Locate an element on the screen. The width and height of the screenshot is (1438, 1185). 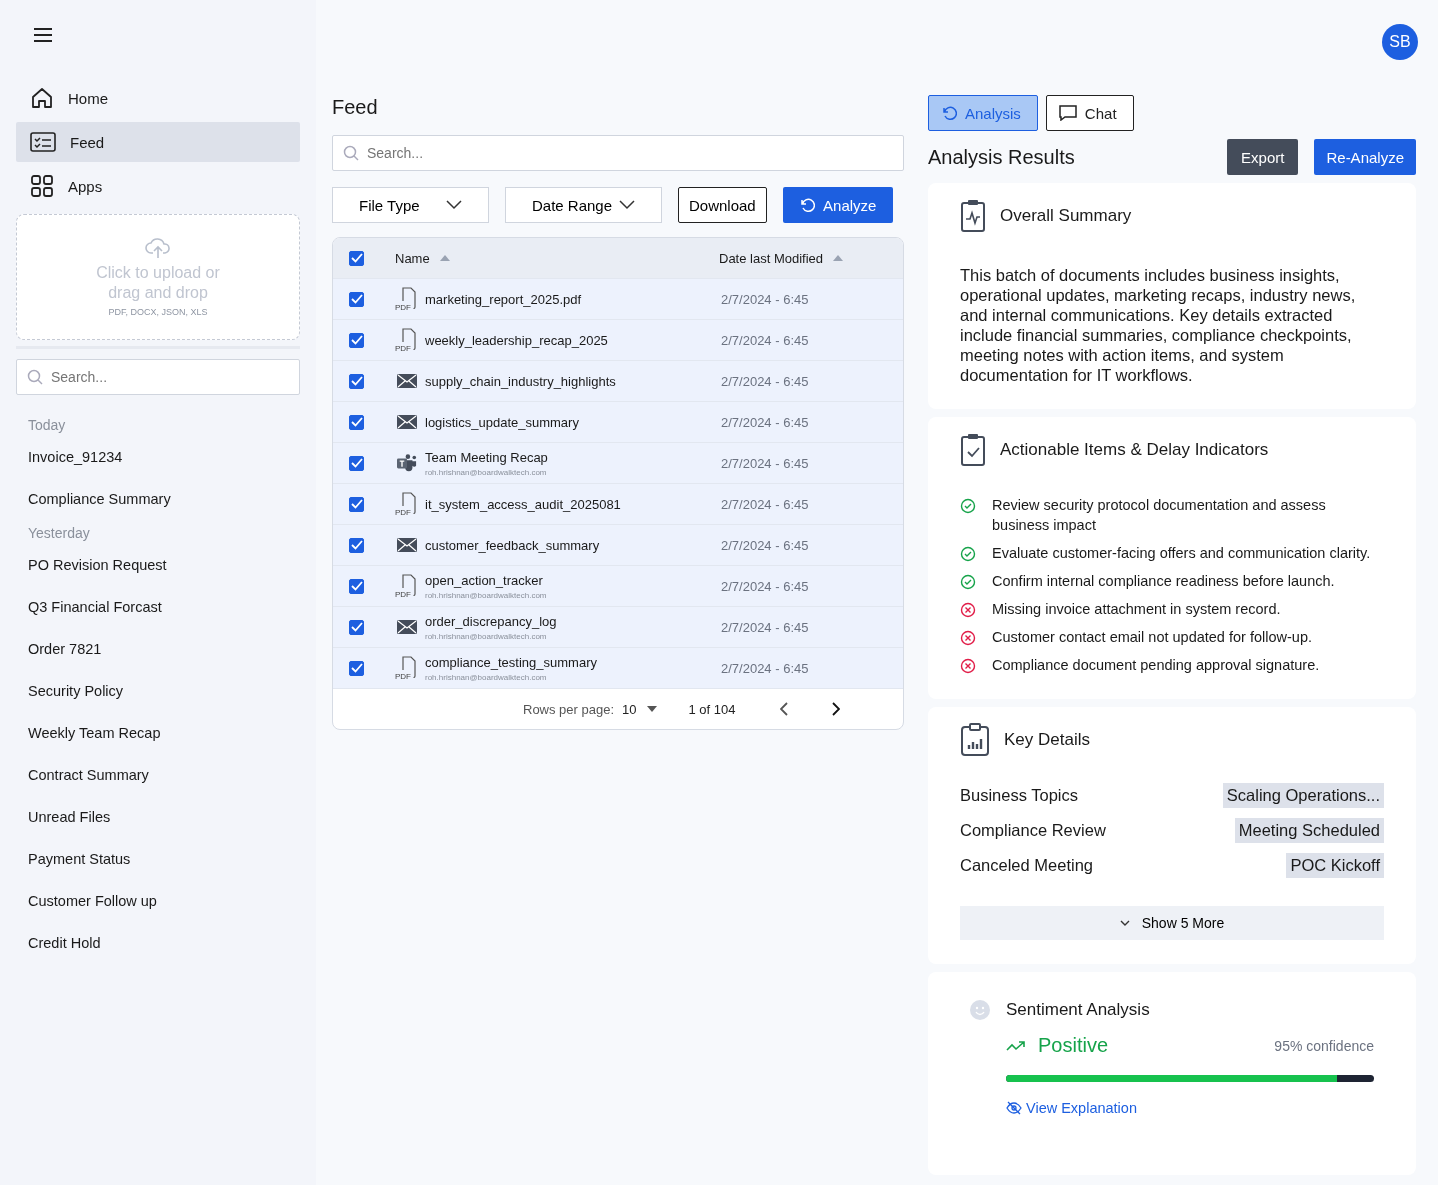
action-item-text: Compliance document pending approval signature. is located at coordinates (1156, 665).